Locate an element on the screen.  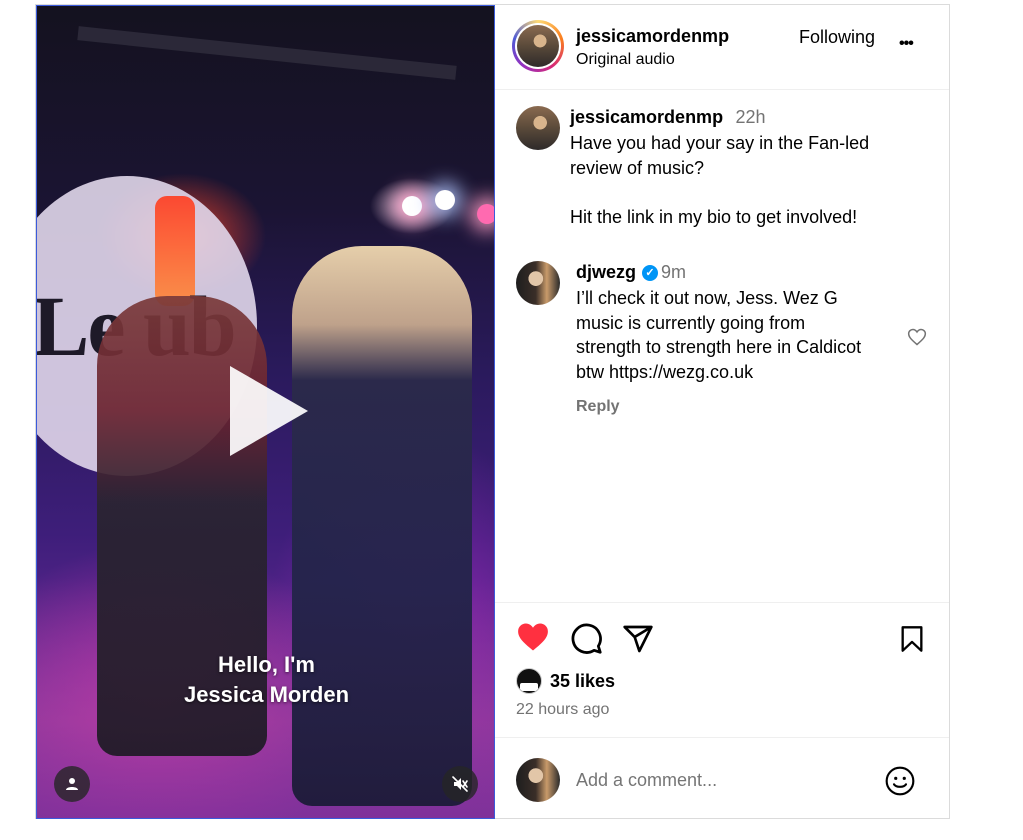
add-comment-bar is located at coordinates (722, 778).